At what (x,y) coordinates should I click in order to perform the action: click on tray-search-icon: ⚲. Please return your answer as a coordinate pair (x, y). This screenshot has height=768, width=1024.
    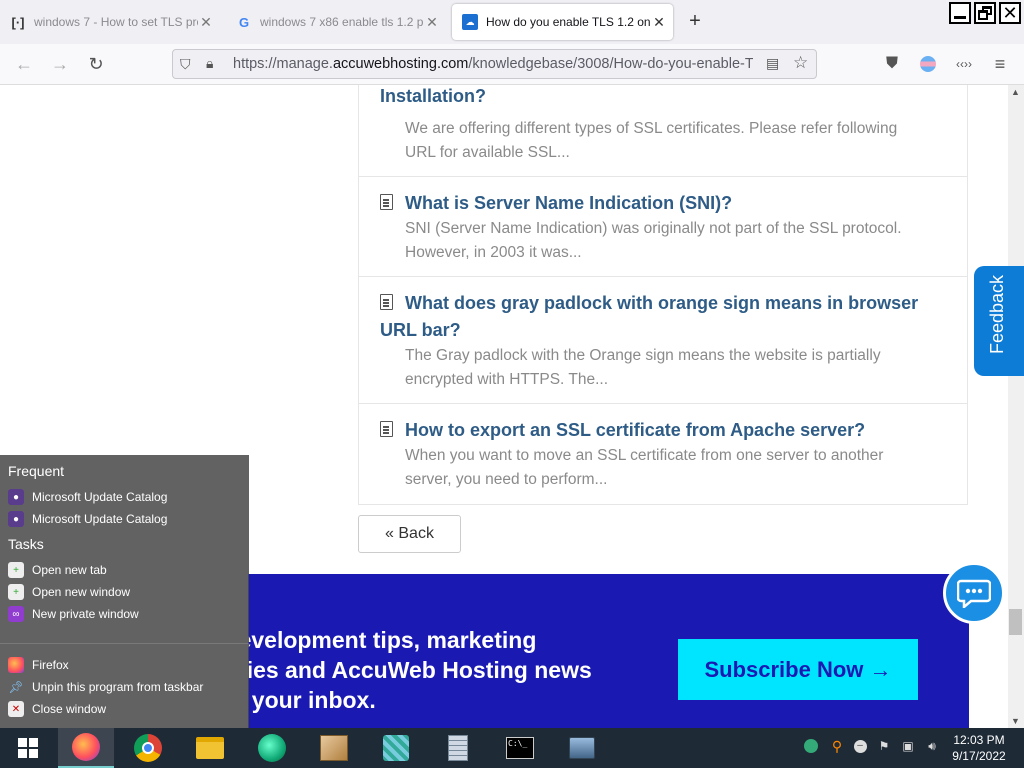
    Looking at the image, I should click on (837, 746).